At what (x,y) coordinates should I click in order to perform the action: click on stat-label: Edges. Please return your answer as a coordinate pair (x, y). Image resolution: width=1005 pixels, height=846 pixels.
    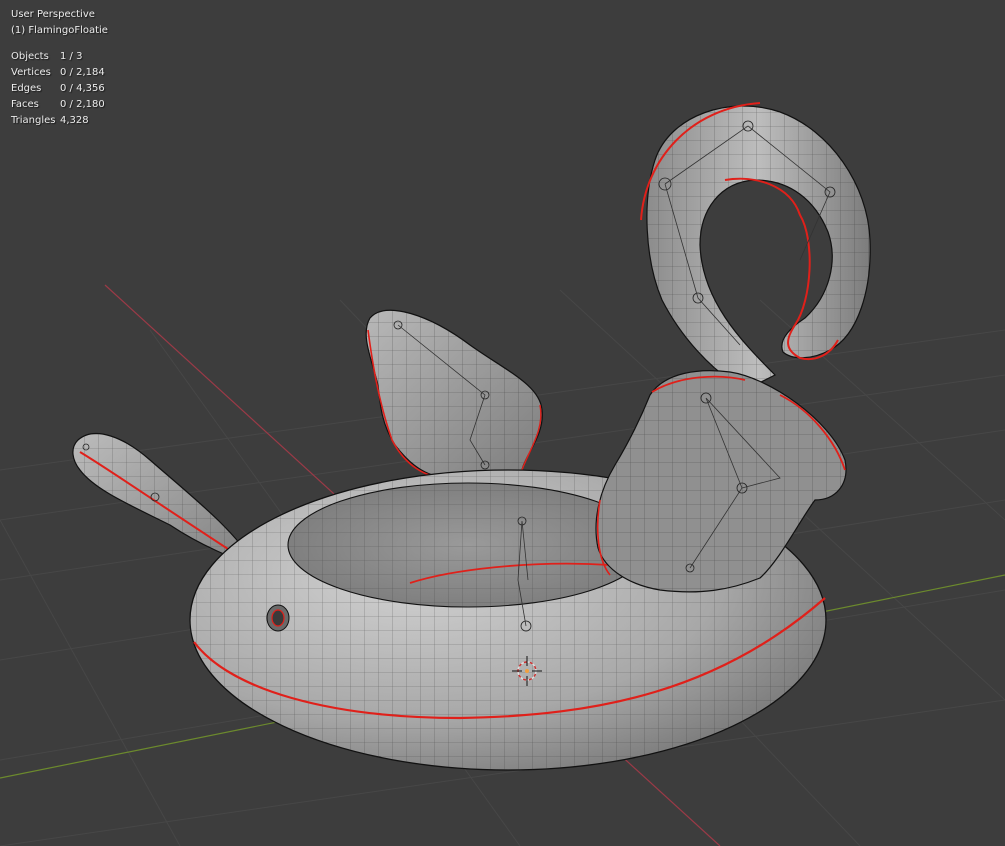
    Looking at the image, I should click on (26, 88).